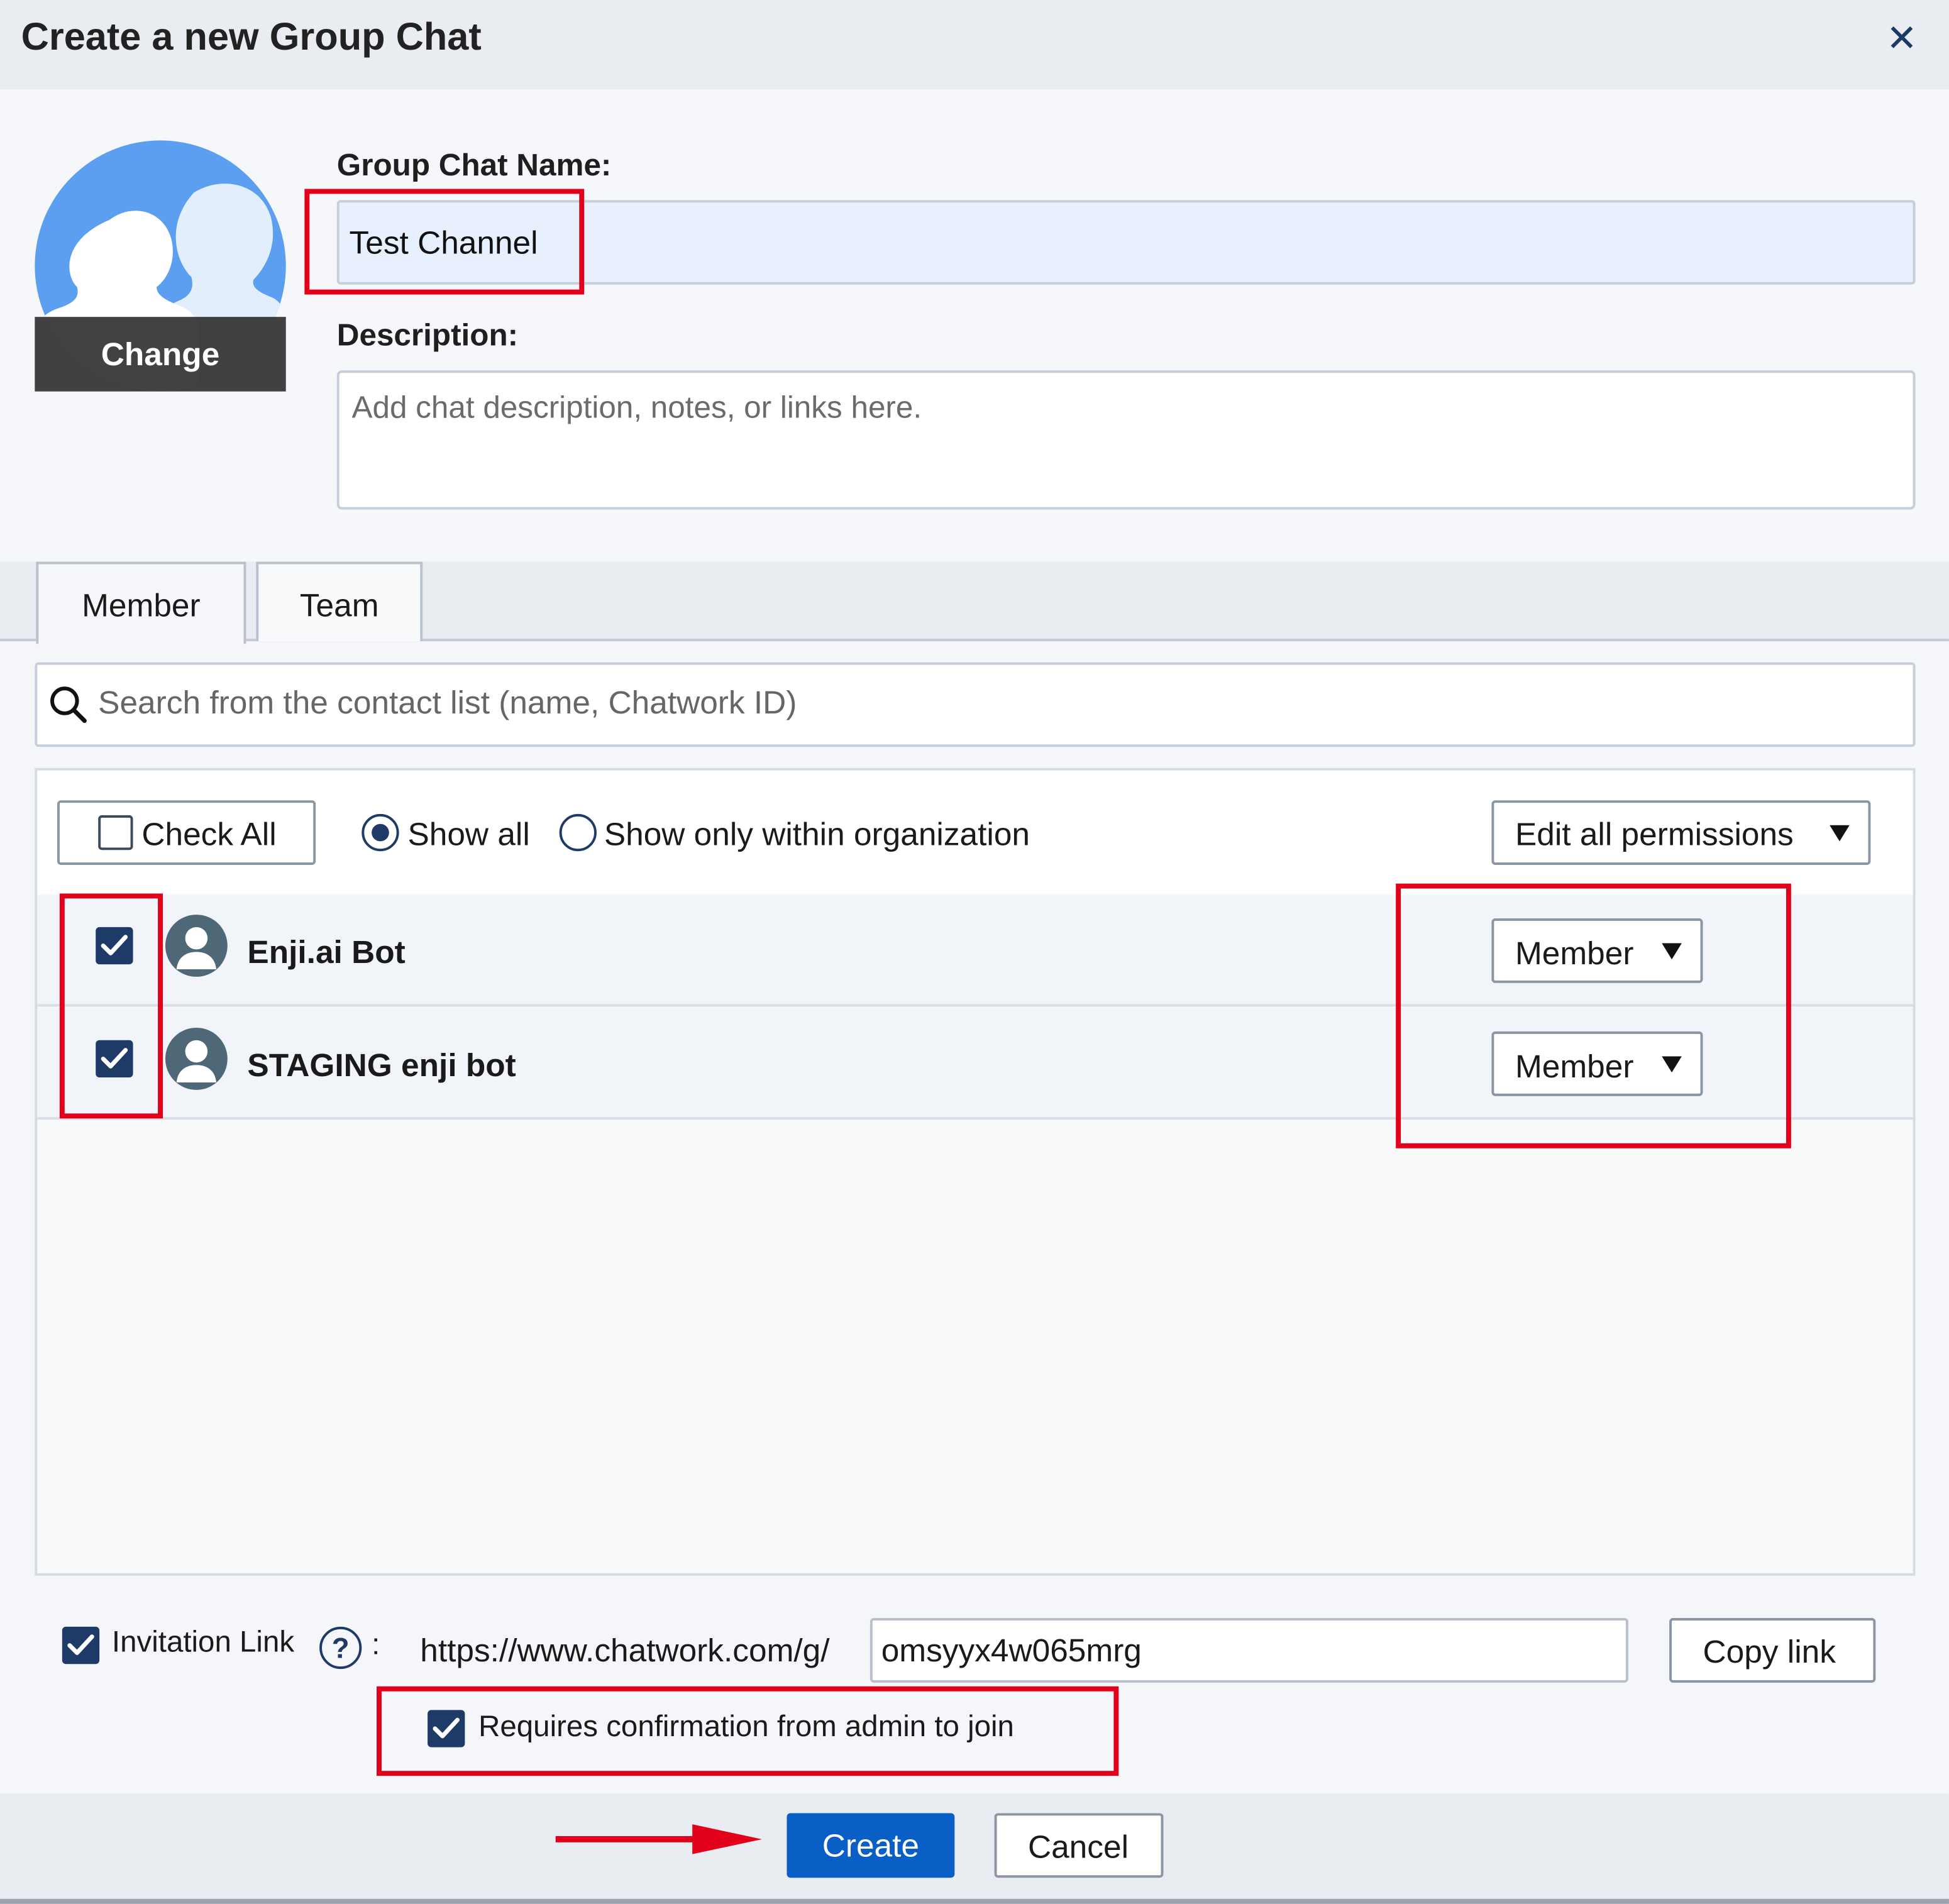 Image resolution: width=1949 pixels, height=1904 pixels. I want to click on show-all-label: Show all, so click(468, 834).